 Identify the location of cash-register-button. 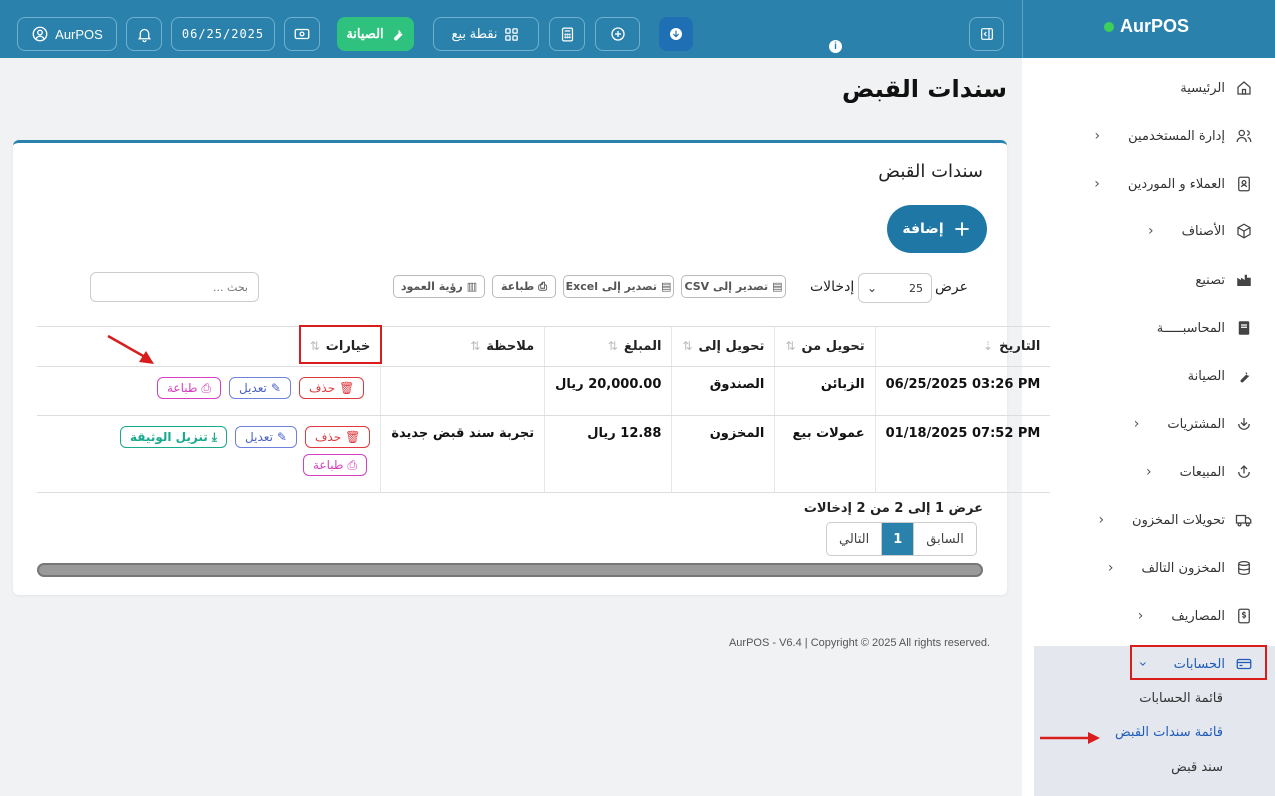
(302, 34).